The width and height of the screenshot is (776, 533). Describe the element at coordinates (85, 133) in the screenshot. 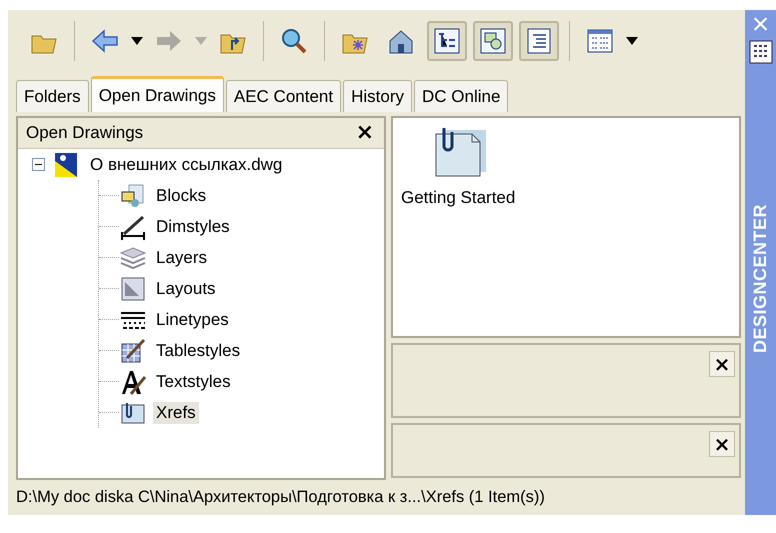

I see `panel-title: Open Drawings` at that location.